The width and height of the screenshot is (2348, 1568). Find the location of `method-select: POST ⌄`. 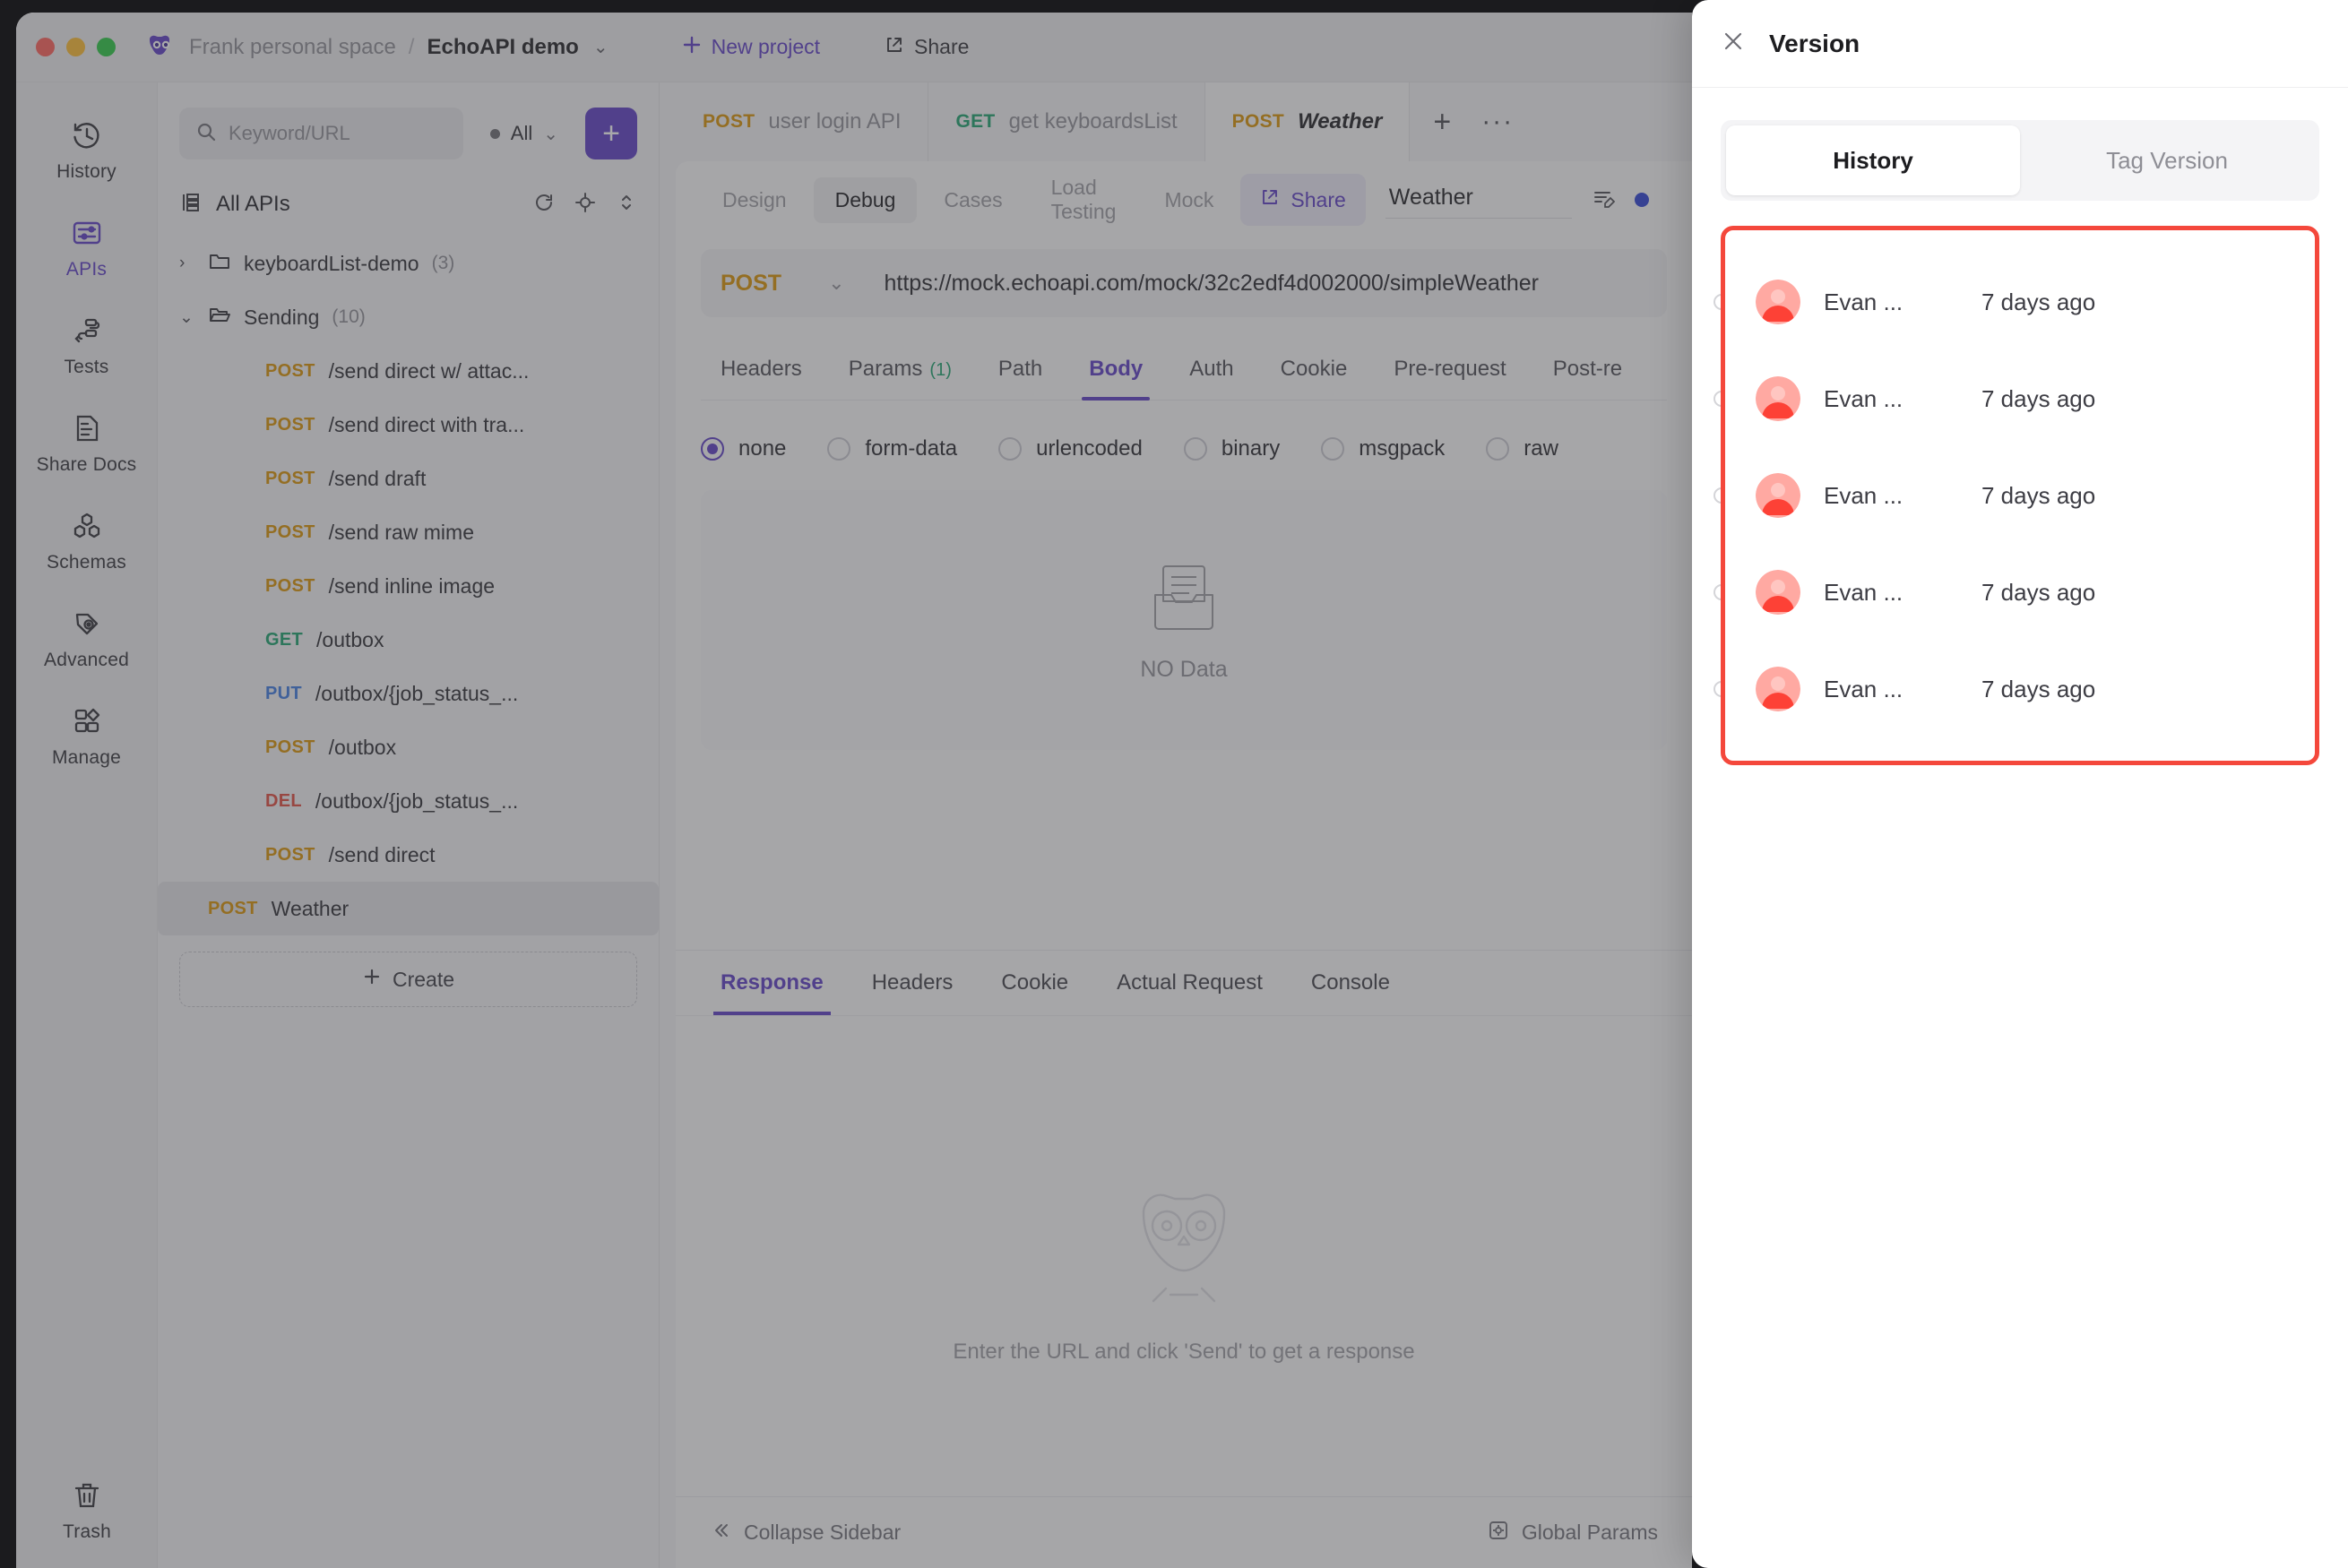

method-select: POST ⌄ is located at coordinates (783, 283).